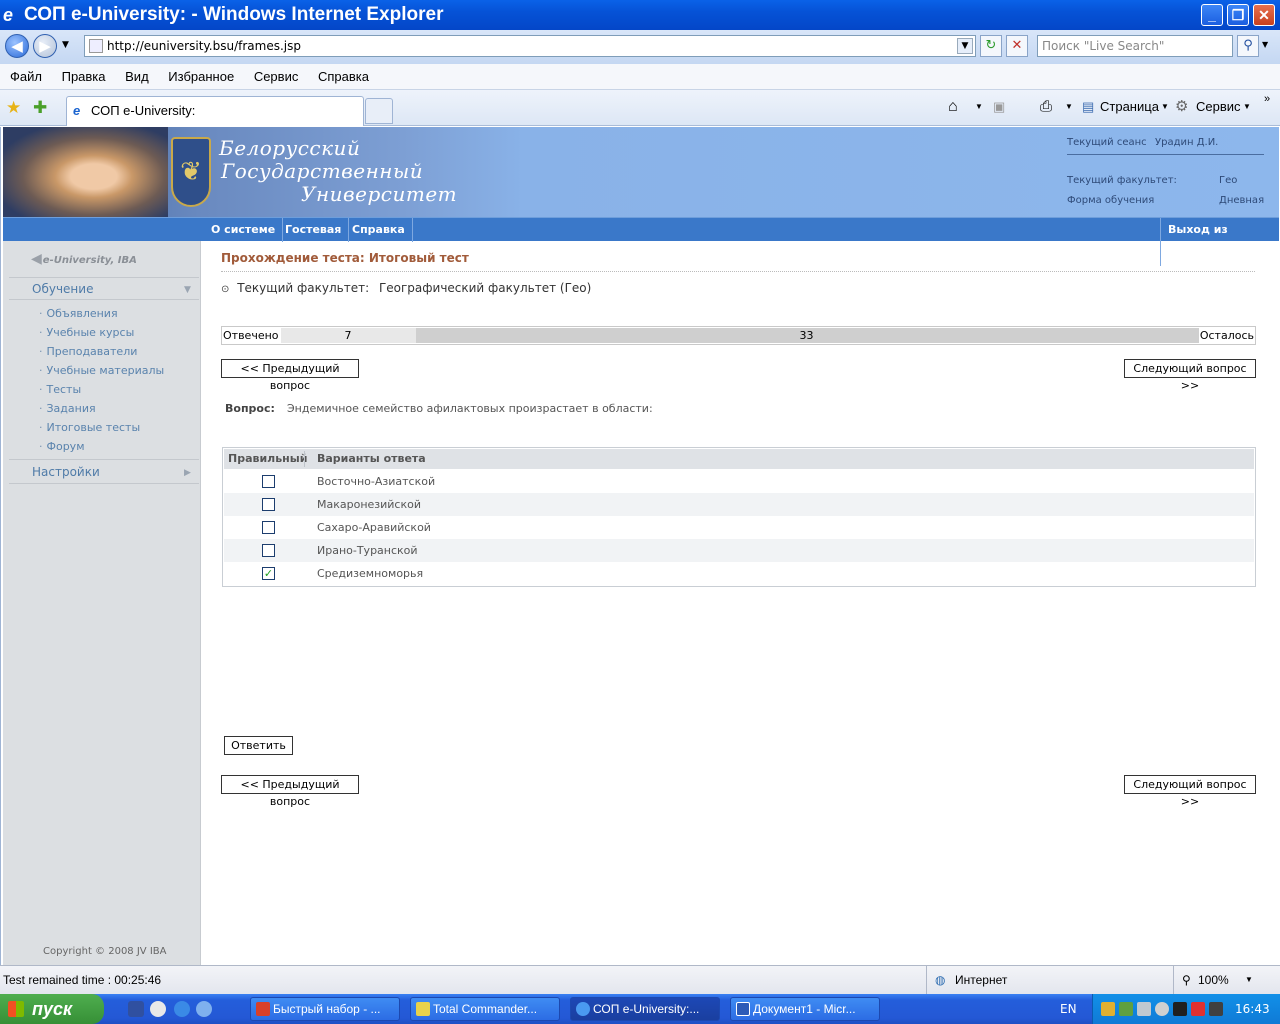 This screenshot has width=1280, height=1024. Describe the element at coordinates (1248, 46) in the screenshot. I see `search-icon: ⚲` at that location.